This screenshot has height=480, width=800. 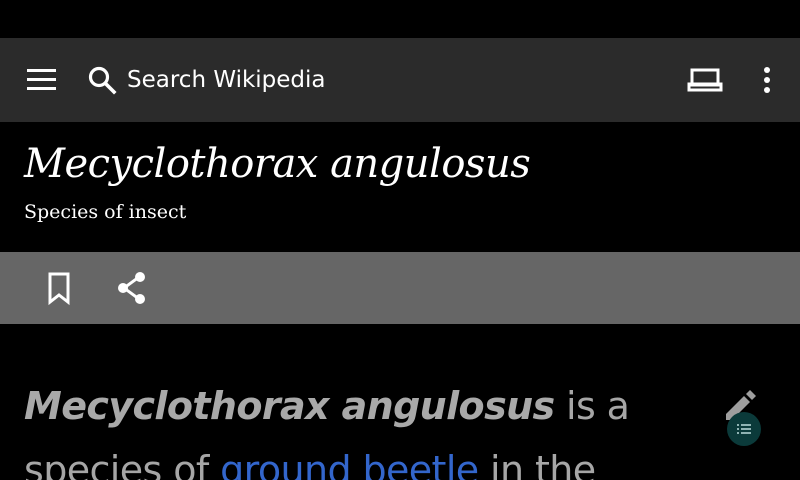 I want to click on menu-icon, so click(x=41, y=79).